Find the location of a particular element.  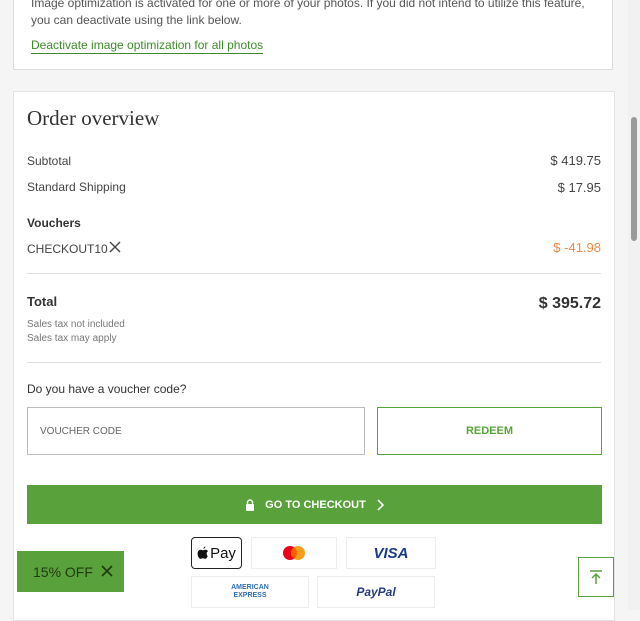

mastercard-icon is located at coordinates (294, 553).